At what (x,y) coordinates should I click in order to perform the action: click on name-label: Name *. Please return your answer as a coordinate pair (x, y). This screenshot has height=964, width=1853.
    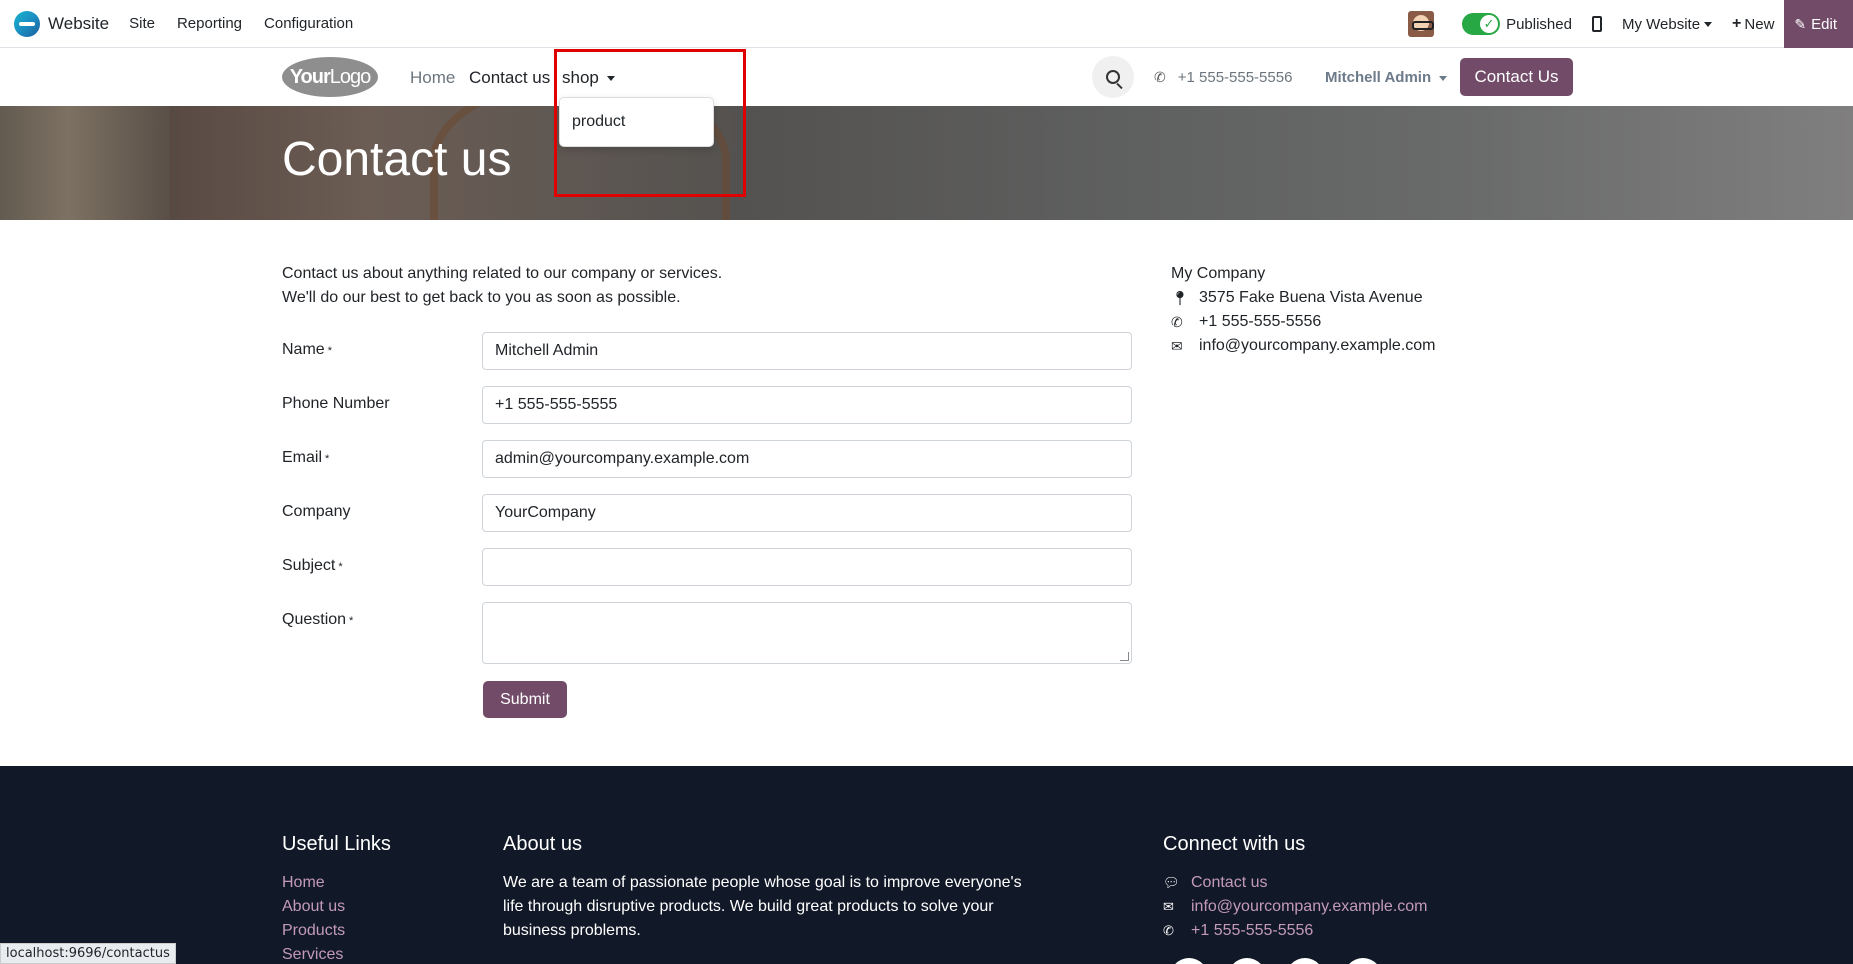
    Looking at the image, I should click on (307, 350).